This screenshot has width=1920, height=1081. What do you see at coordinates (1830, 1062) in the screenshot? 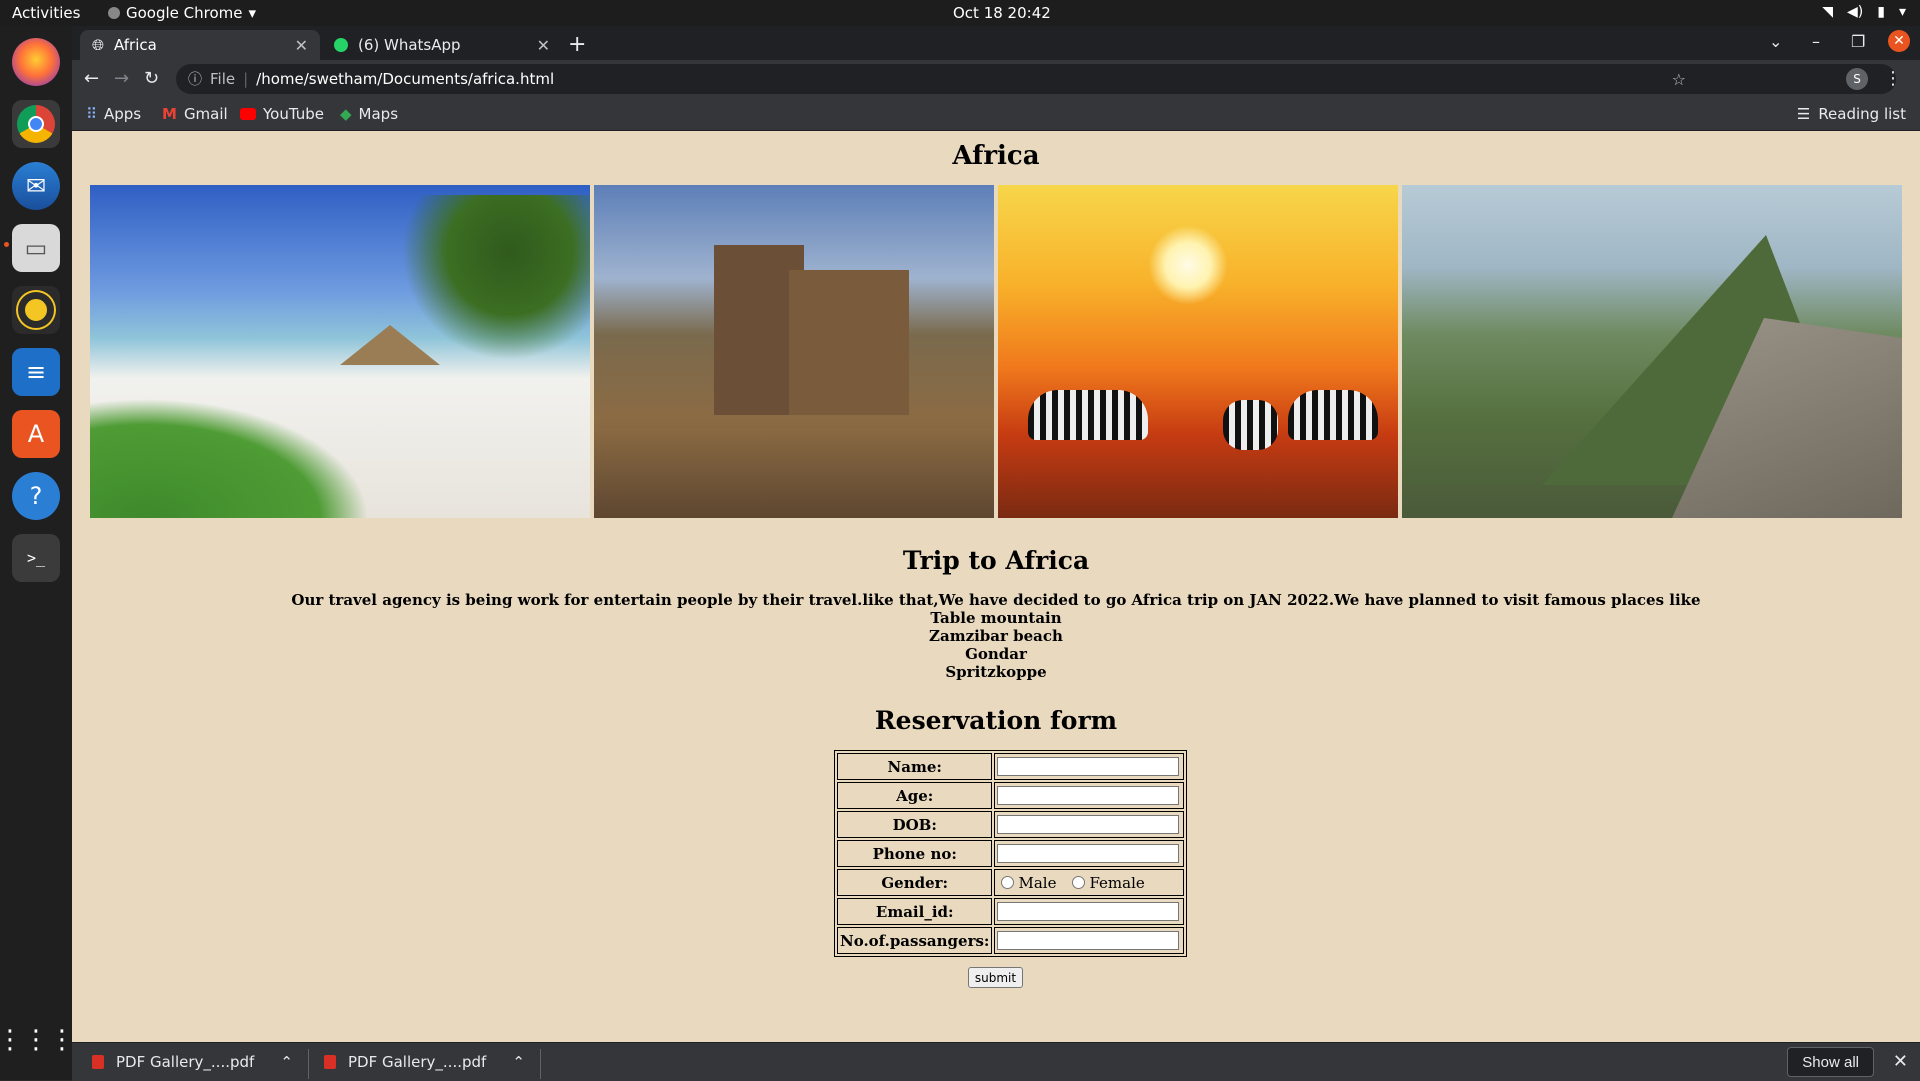
I see `show-all-button: Show all` at bounding box center [1830, 1062].